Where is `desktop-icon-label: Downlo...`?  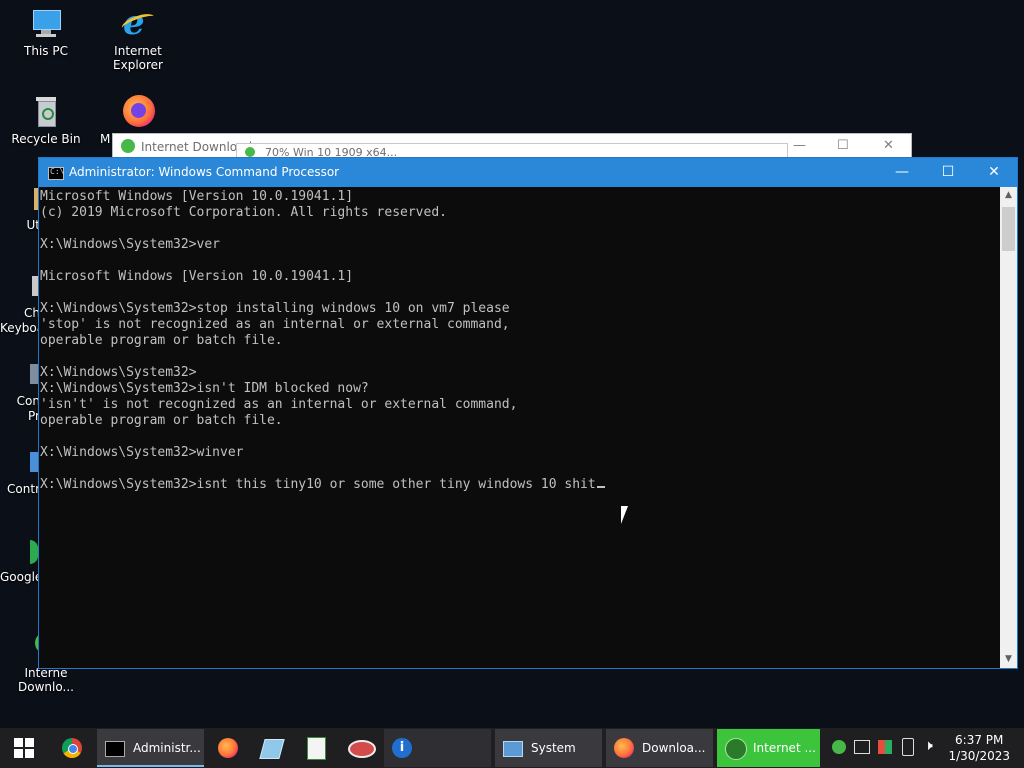
desktop-icon-label: Downlo... is located at coordinates (46, 687).